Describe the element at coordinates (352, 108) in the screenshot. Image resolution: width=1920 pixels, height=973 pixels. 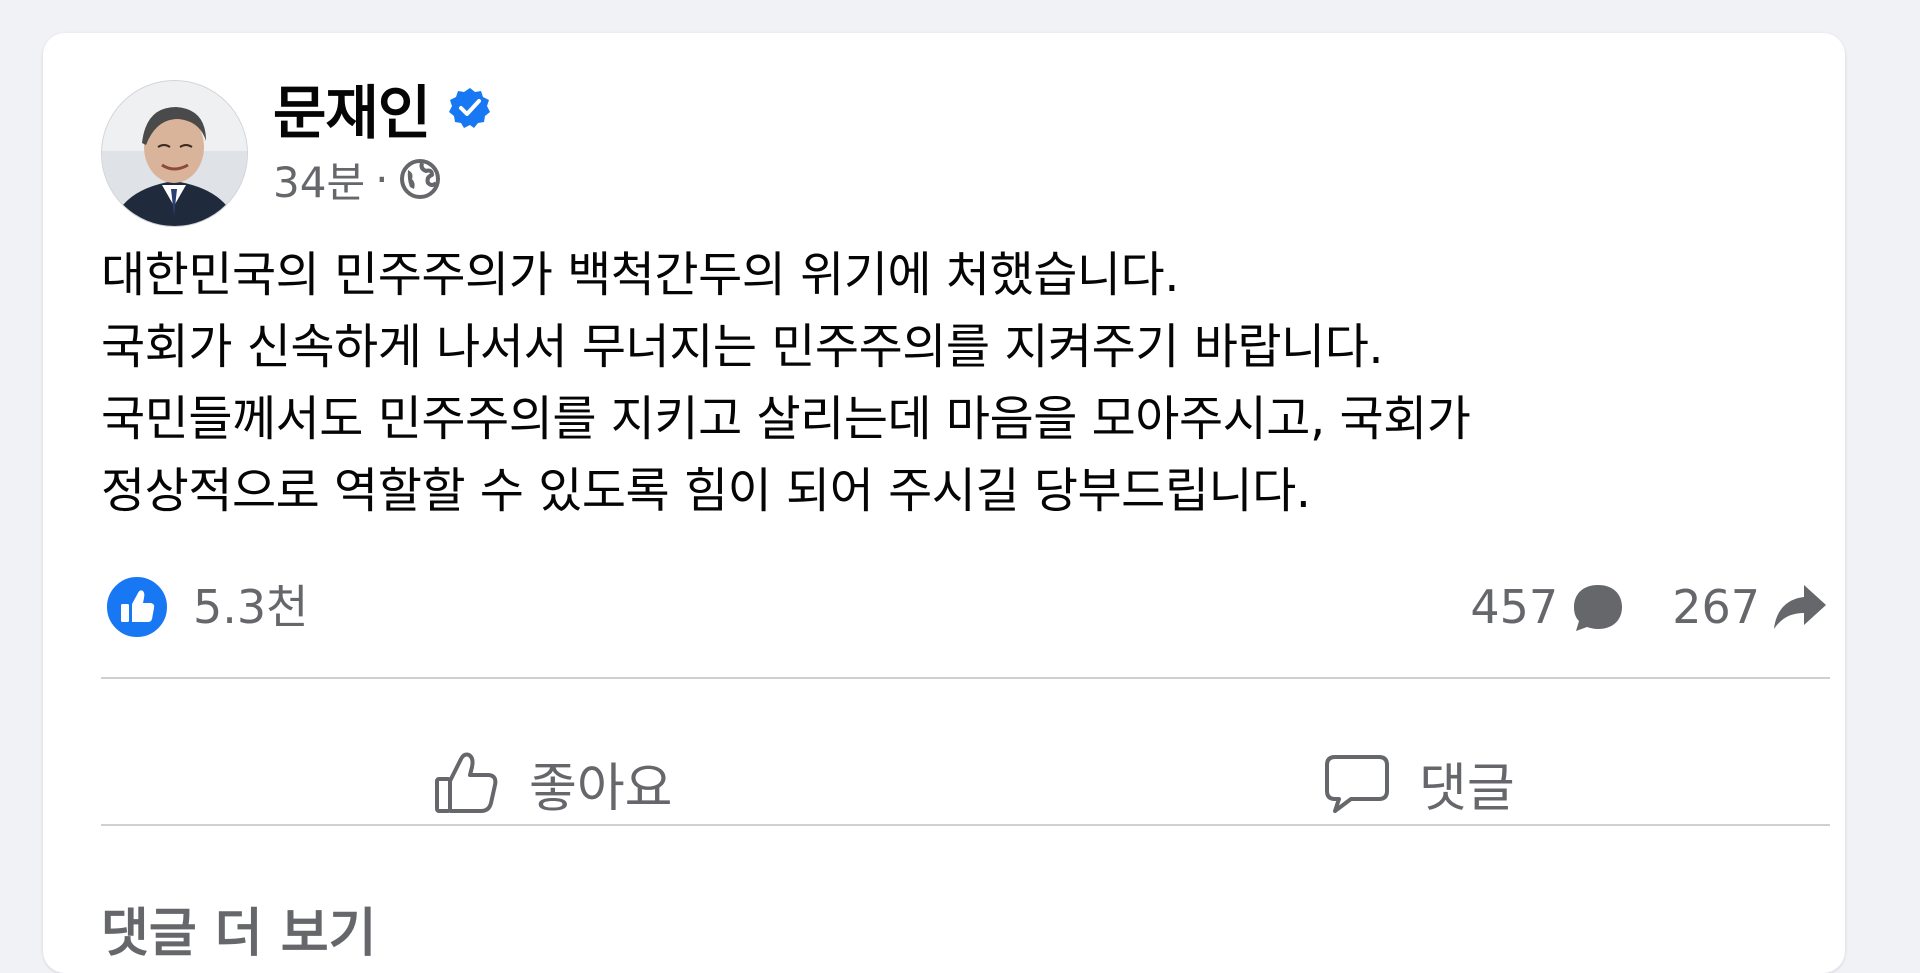
I see `author-name: 문재인` at that location.